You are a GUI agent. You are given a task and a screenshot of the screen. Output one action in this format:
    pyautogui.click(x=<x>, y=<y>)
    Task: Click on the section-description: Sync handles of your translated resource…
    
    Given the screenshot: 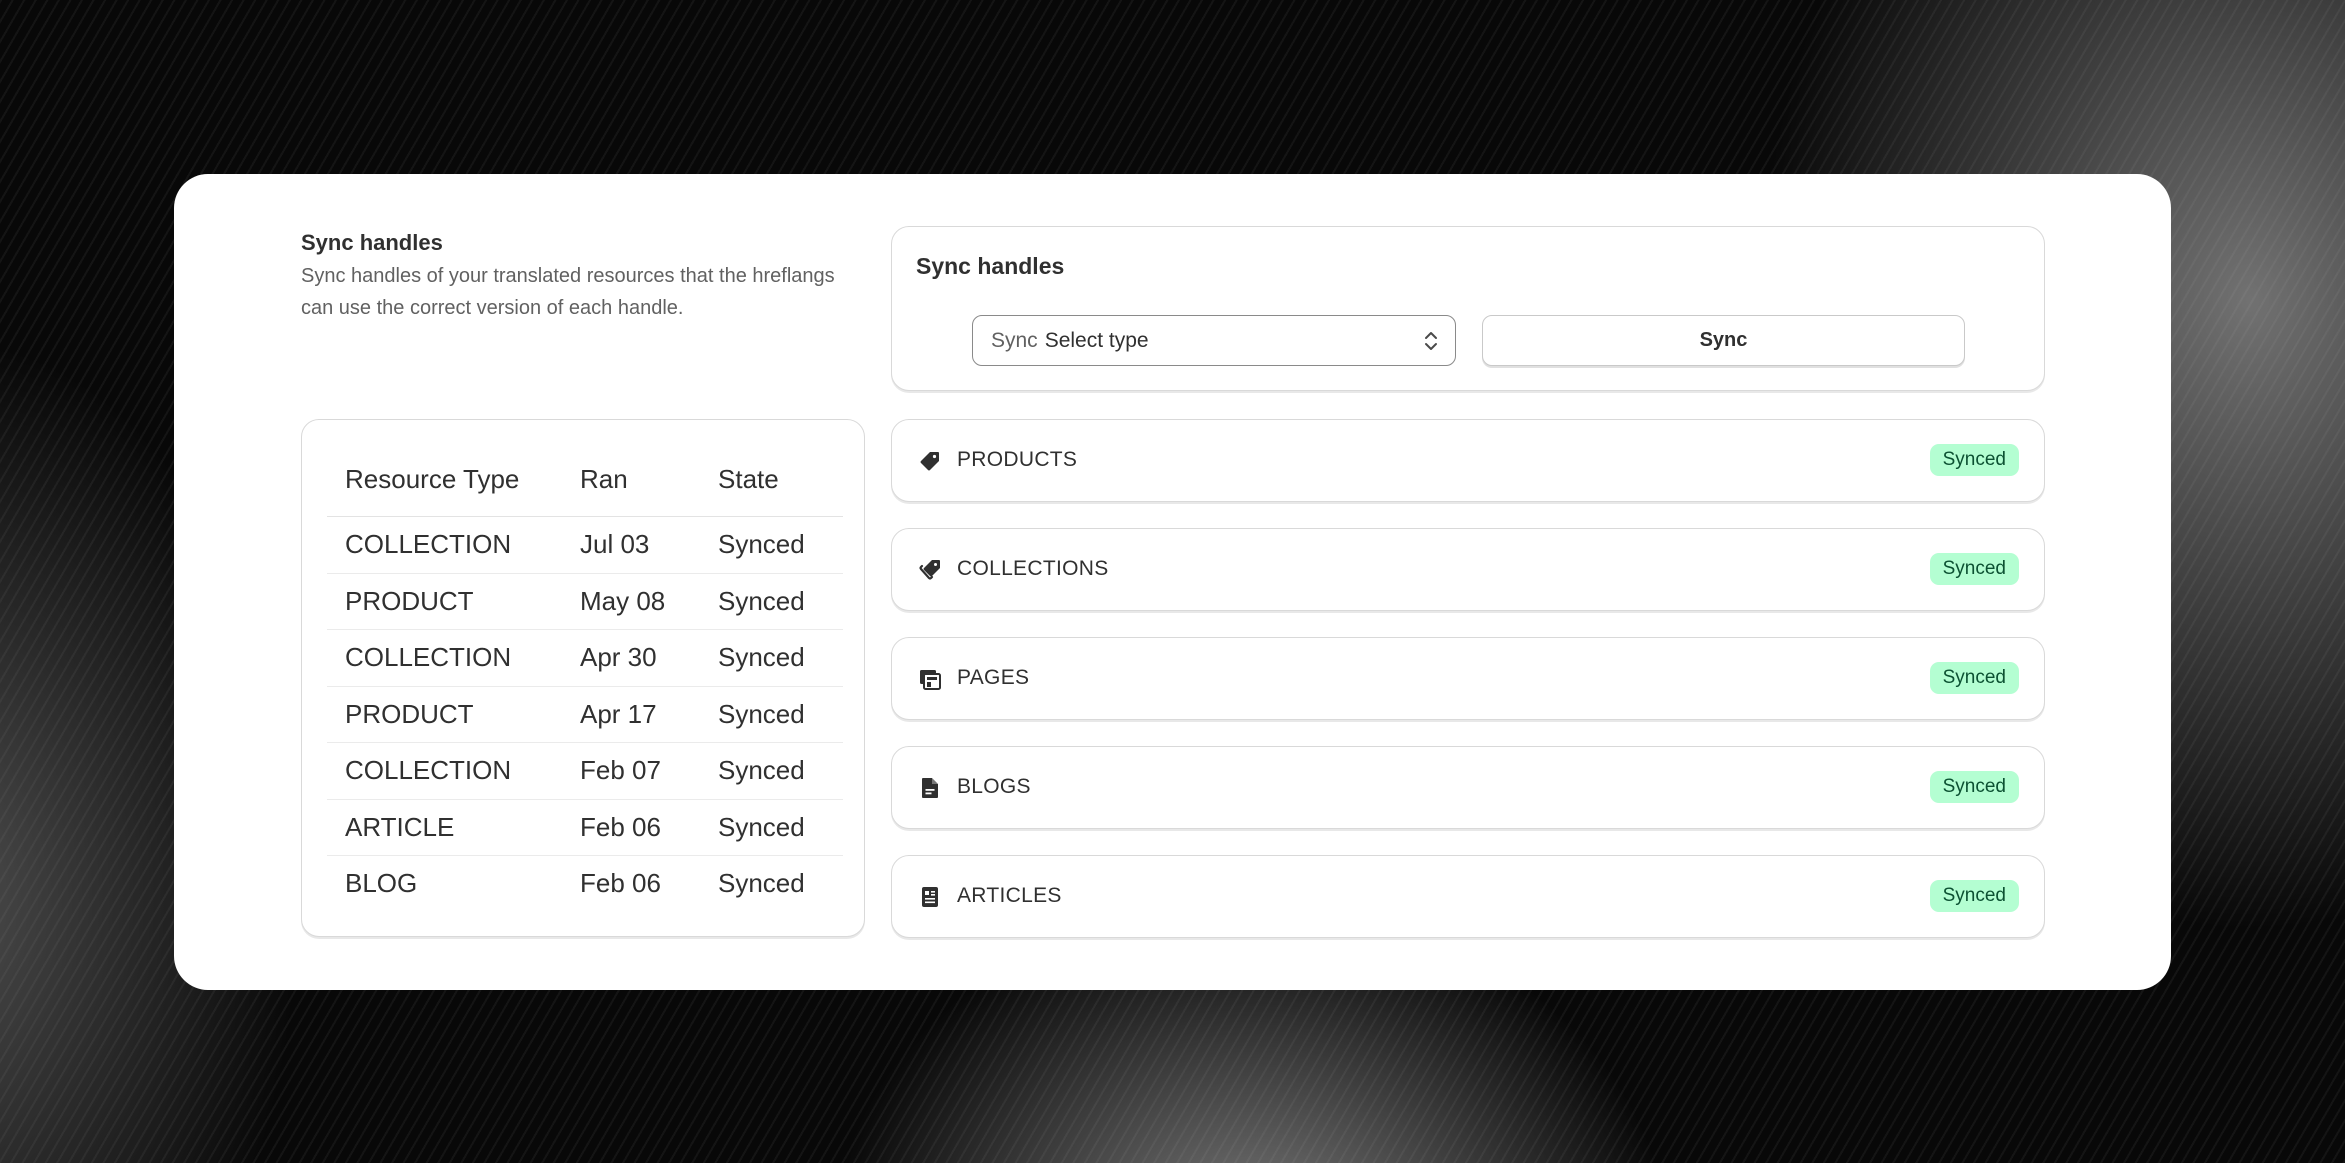 What is the action you would take?
    pyautogui.click(x=568, y=292)
    